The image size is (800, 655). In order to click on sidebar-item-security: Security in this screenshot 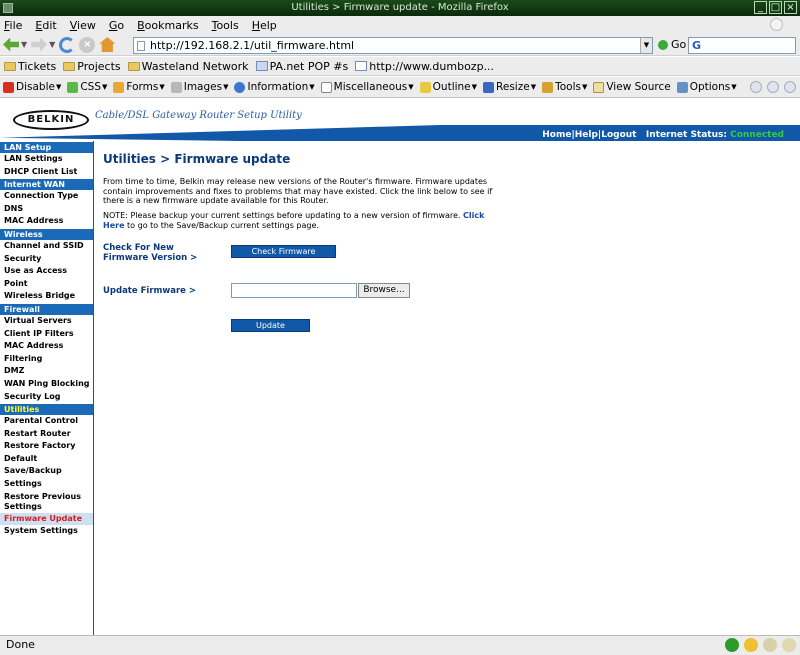, I will do `click(46, 259)`.